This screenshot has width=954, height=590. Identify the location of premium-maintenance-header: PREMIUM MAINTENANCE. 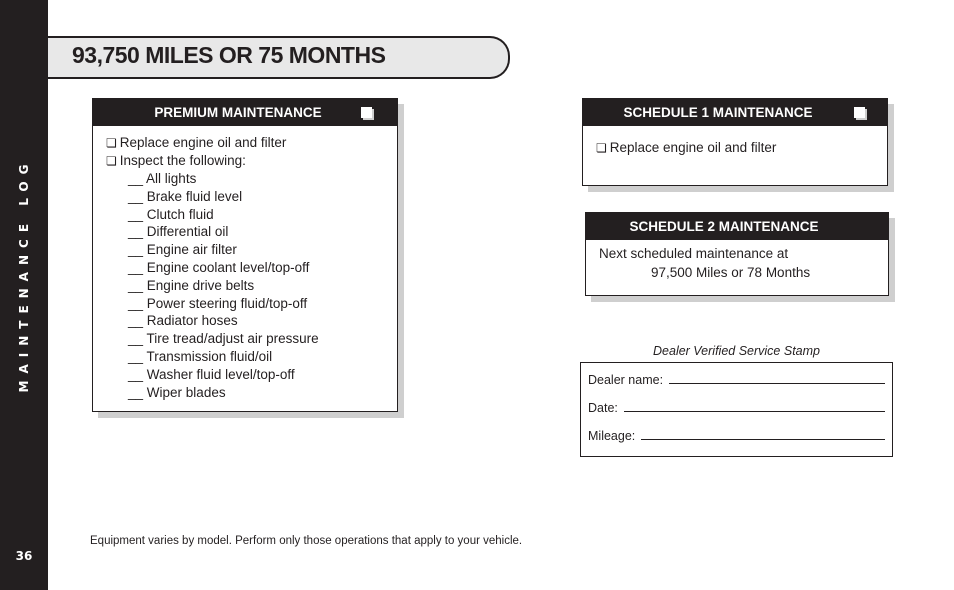
(245, 112).